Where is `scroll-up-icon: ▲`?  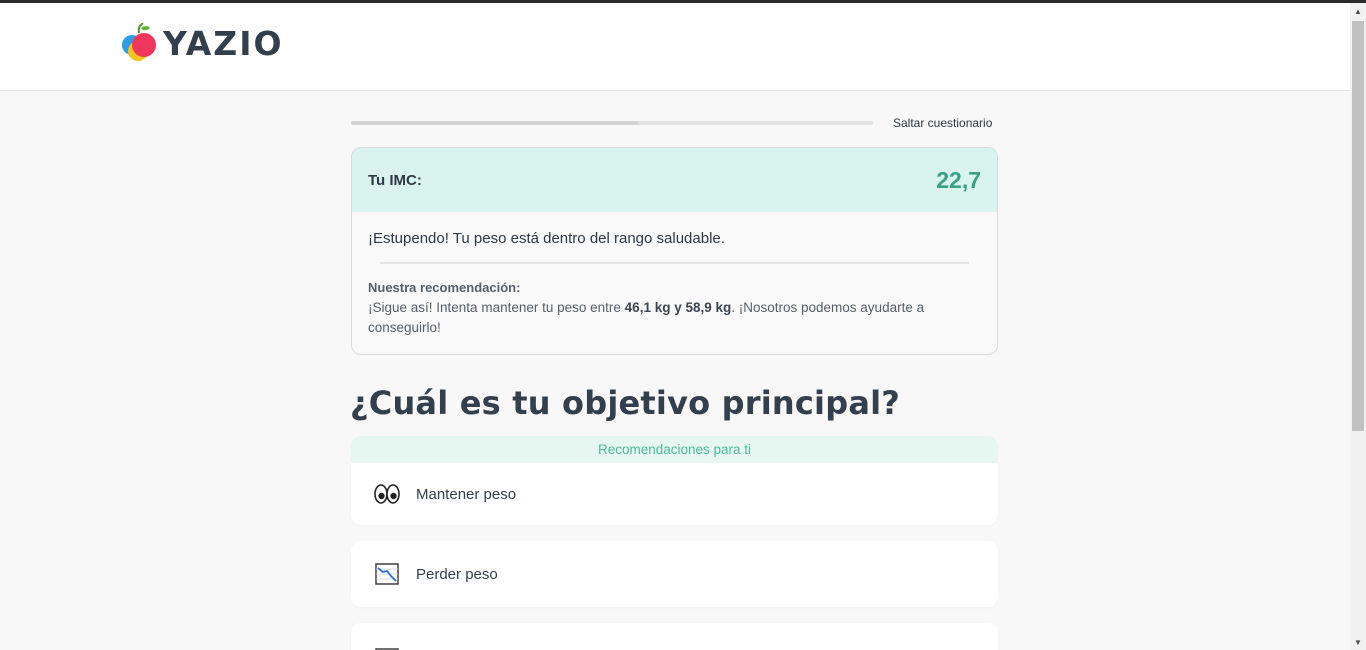
scroll-up-icon: ▲ is located at coordinates (1358, 11).